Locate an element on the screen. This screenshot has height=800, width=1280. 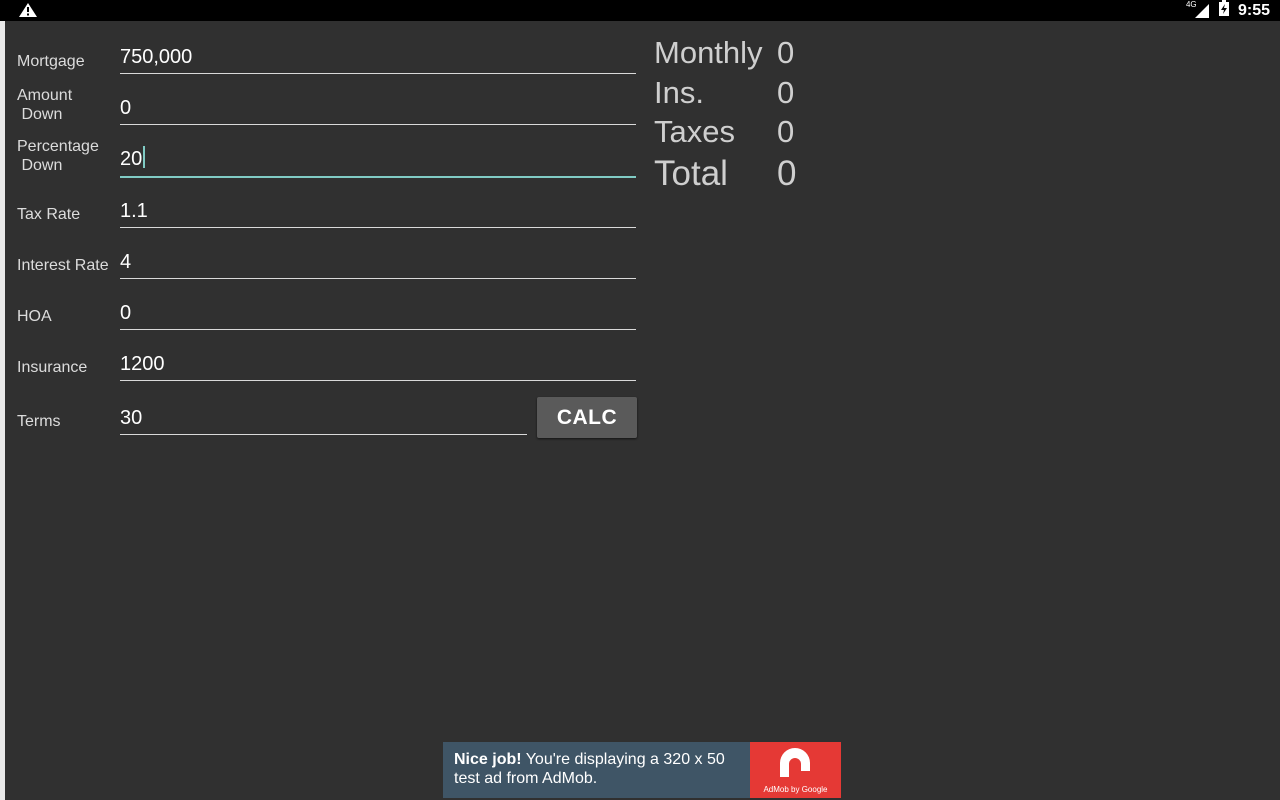
battery-icon is located at coordinates (1224, 10).